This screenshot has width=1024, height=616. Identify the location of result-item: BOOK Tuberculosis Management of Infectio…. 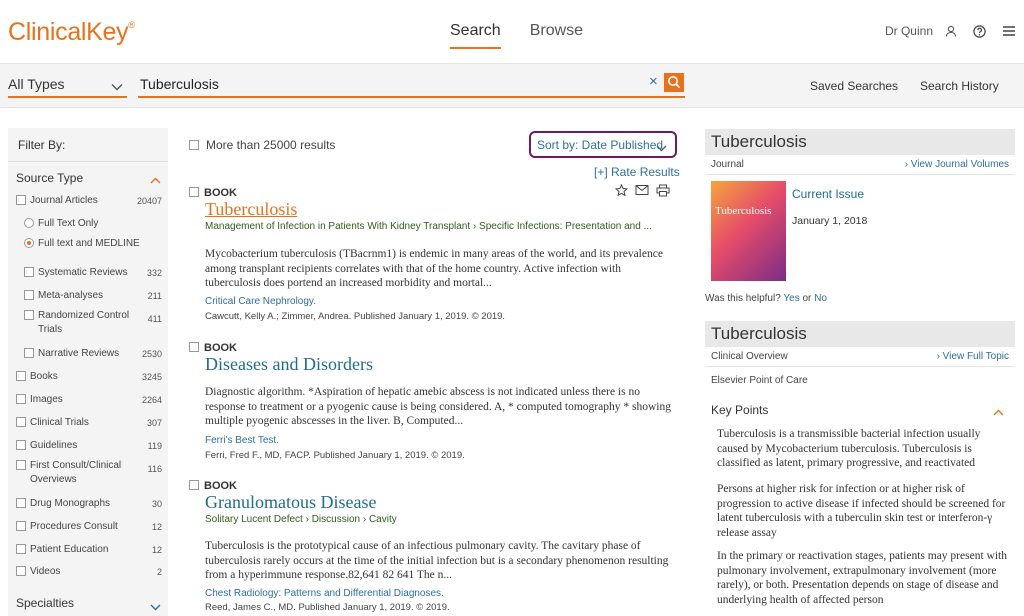
(432, 260).